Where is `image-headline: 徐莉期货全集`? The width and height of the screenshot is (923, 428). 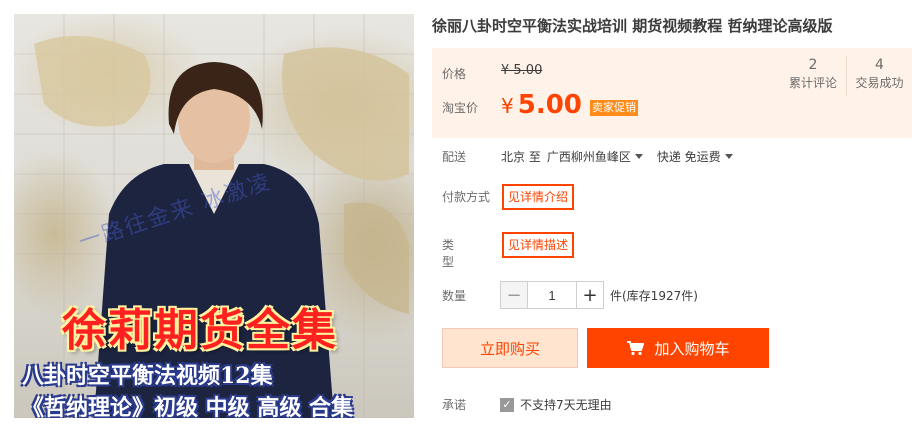 image-headline: 徐莉期货全集 is located at coordinates (200, 330).